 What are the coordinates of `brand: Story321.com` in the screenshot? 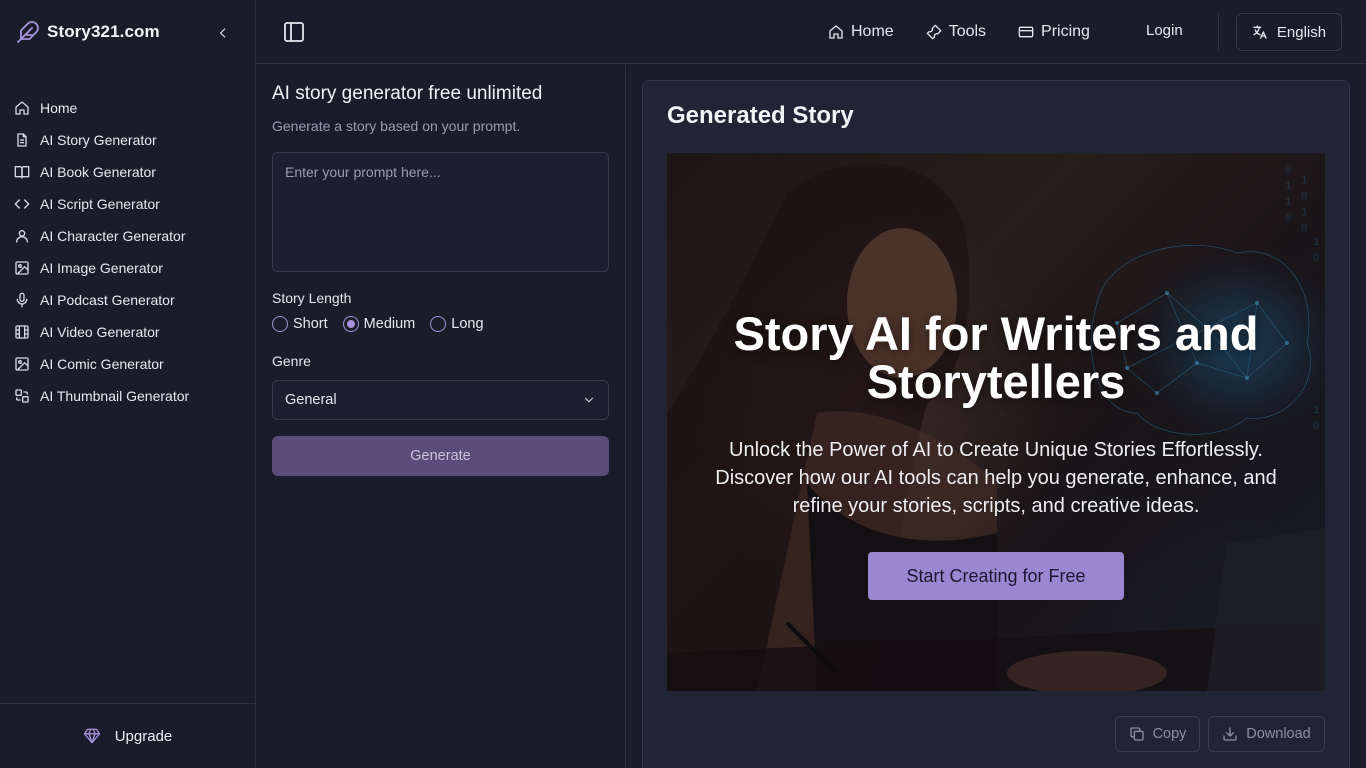 It's located at (88, 32).